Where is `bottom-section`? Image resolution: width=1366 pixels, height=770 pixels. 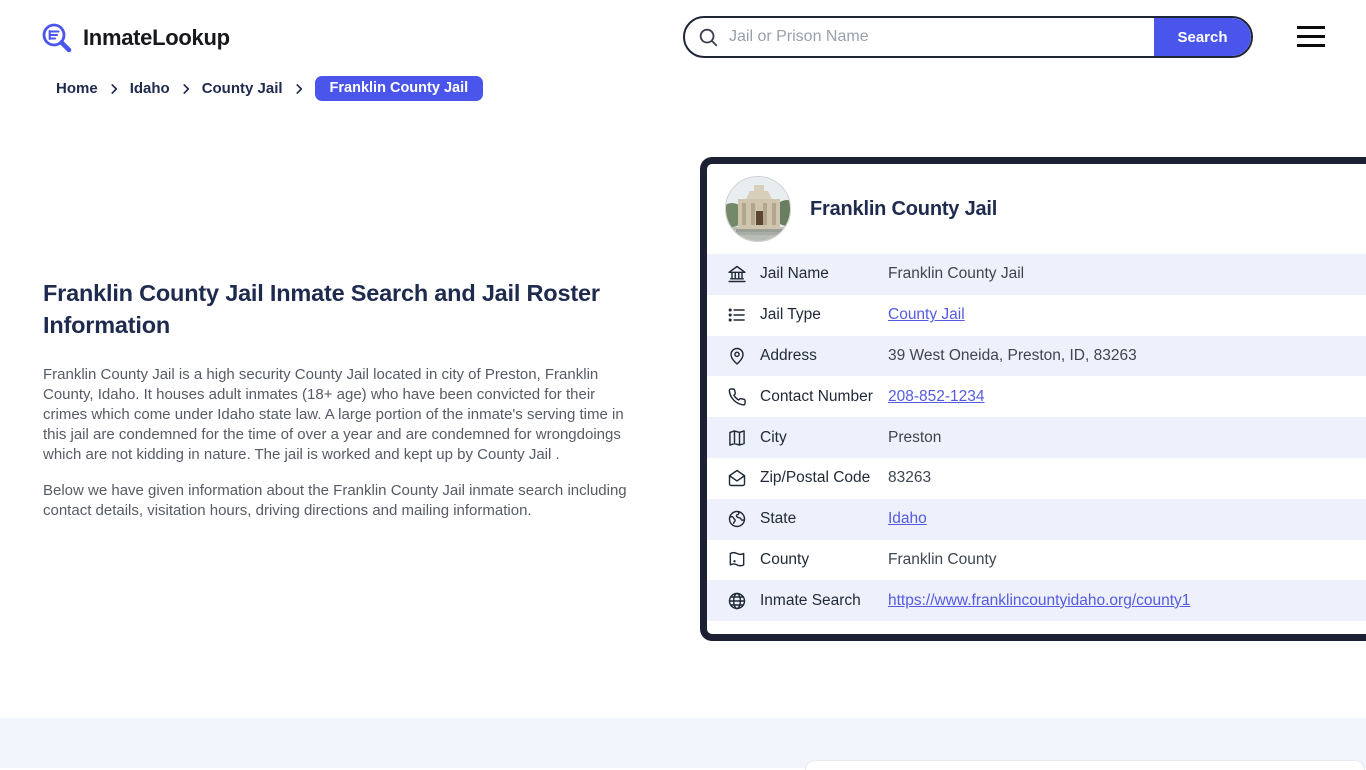 bottom-section is located at coordinates (683, 744).